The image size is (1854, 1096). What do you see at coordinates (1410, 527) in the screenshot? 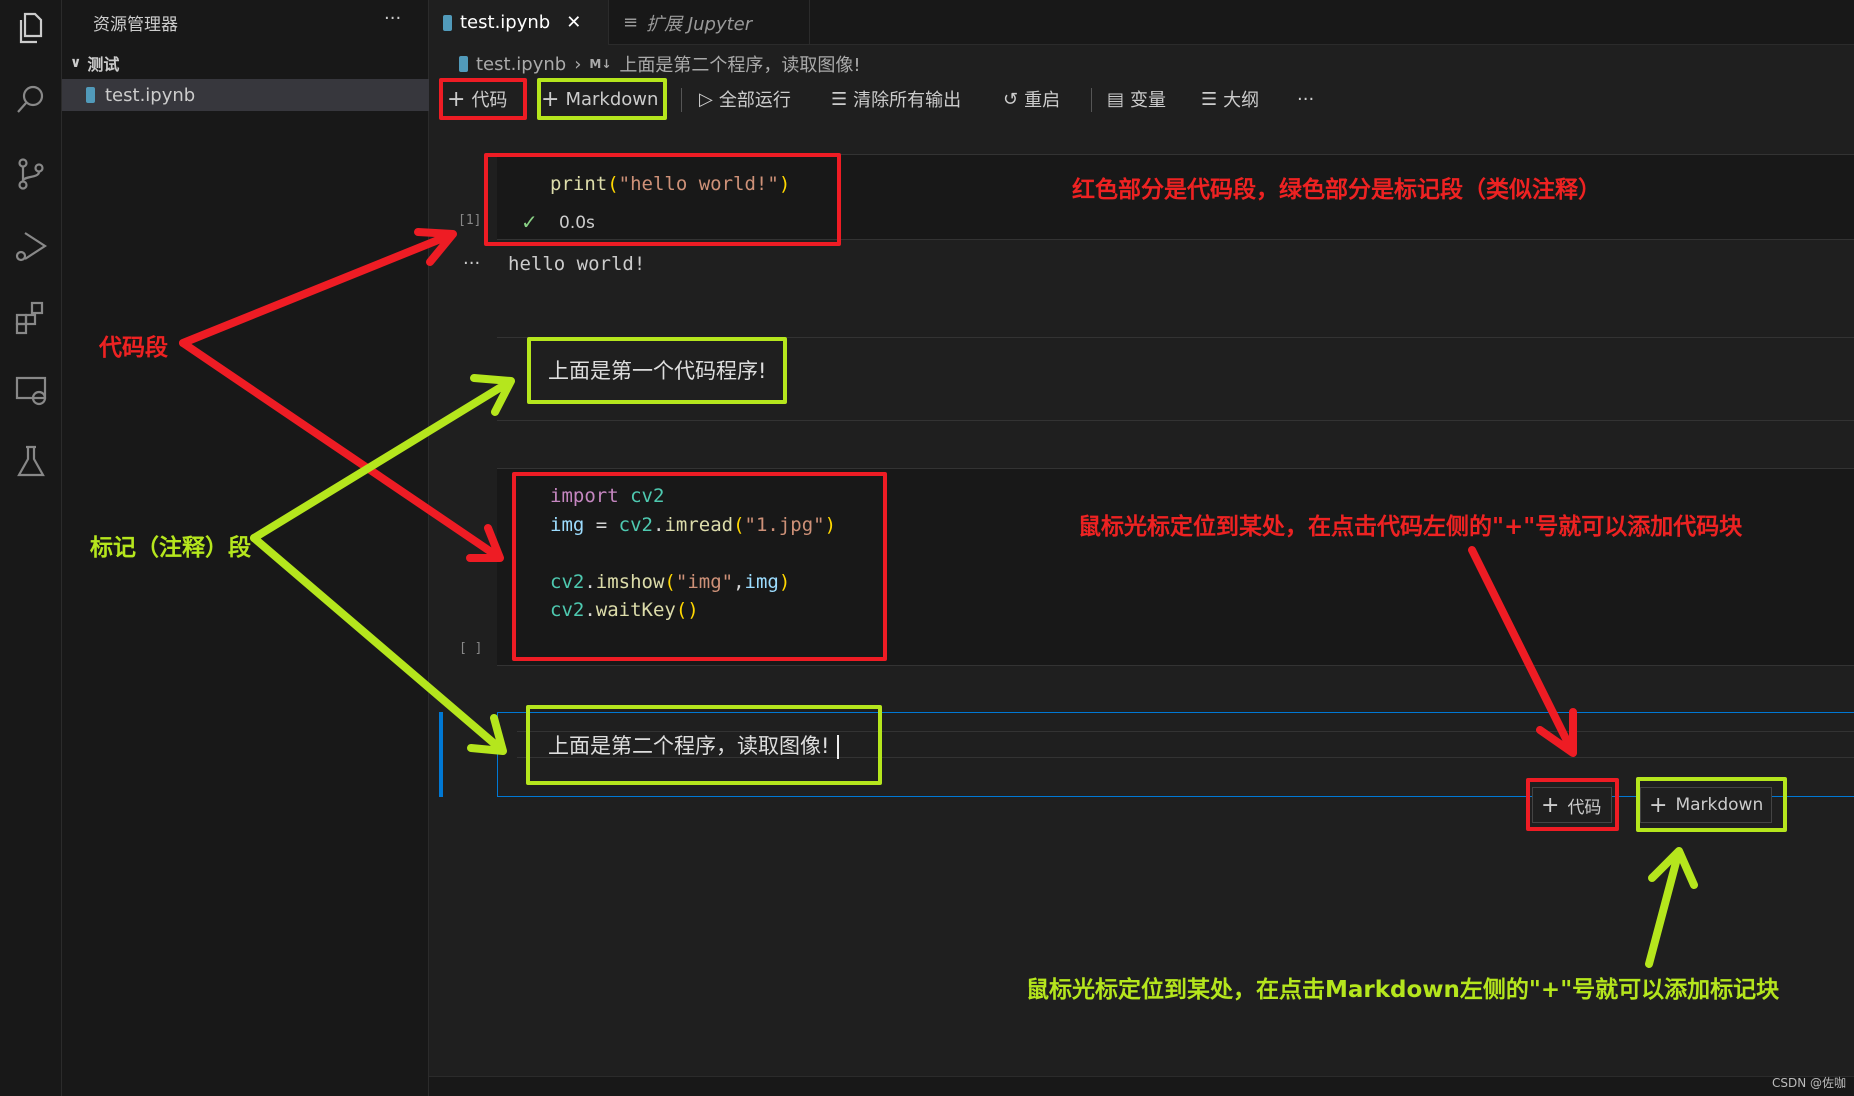
I see `annotation-code-hint: 鼠标光标定位到某处，在点击代码左侧的"+"号就可以添加代码块` at bounding box center [1410, 527].